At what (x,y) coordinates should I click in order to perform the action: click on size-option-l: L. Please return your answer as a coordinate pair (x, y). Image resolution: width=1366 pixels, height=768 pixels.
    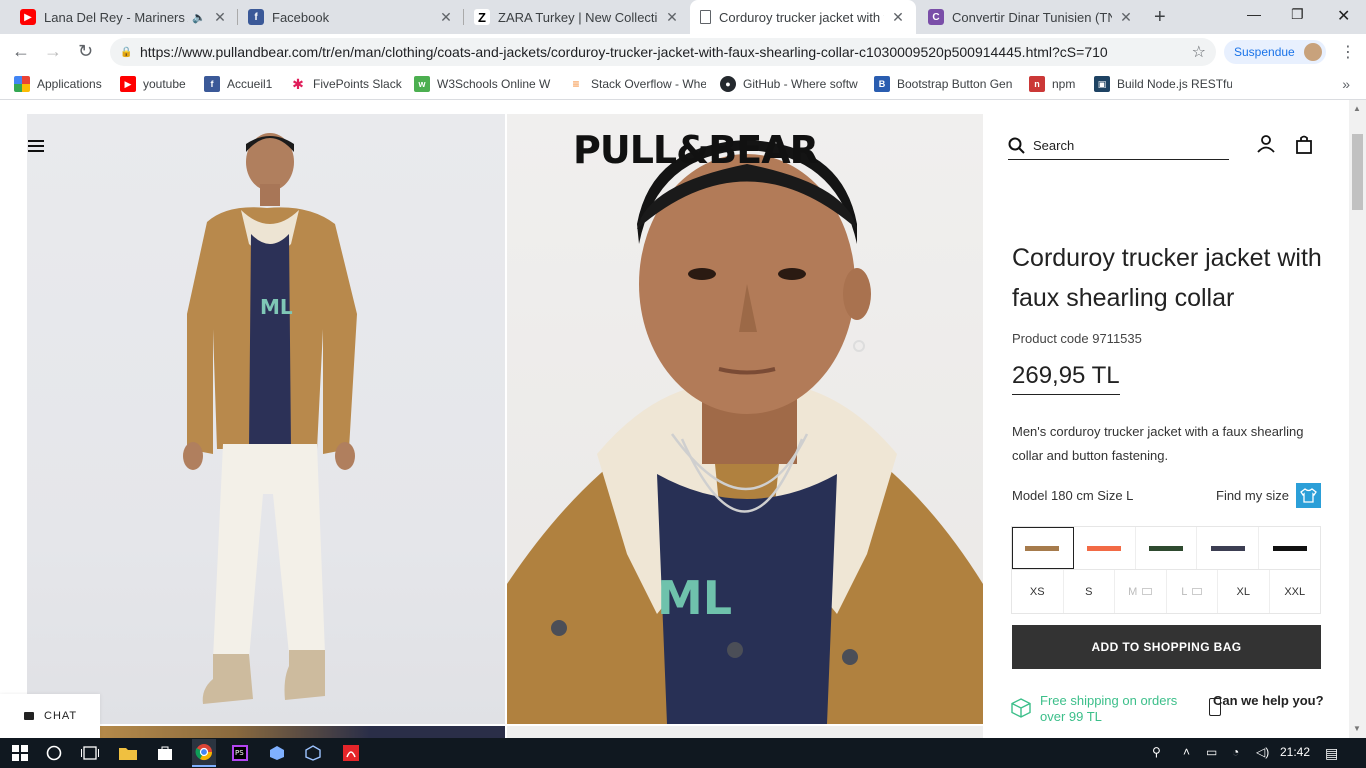
    Looking at the image, I should click on (1192, 591).